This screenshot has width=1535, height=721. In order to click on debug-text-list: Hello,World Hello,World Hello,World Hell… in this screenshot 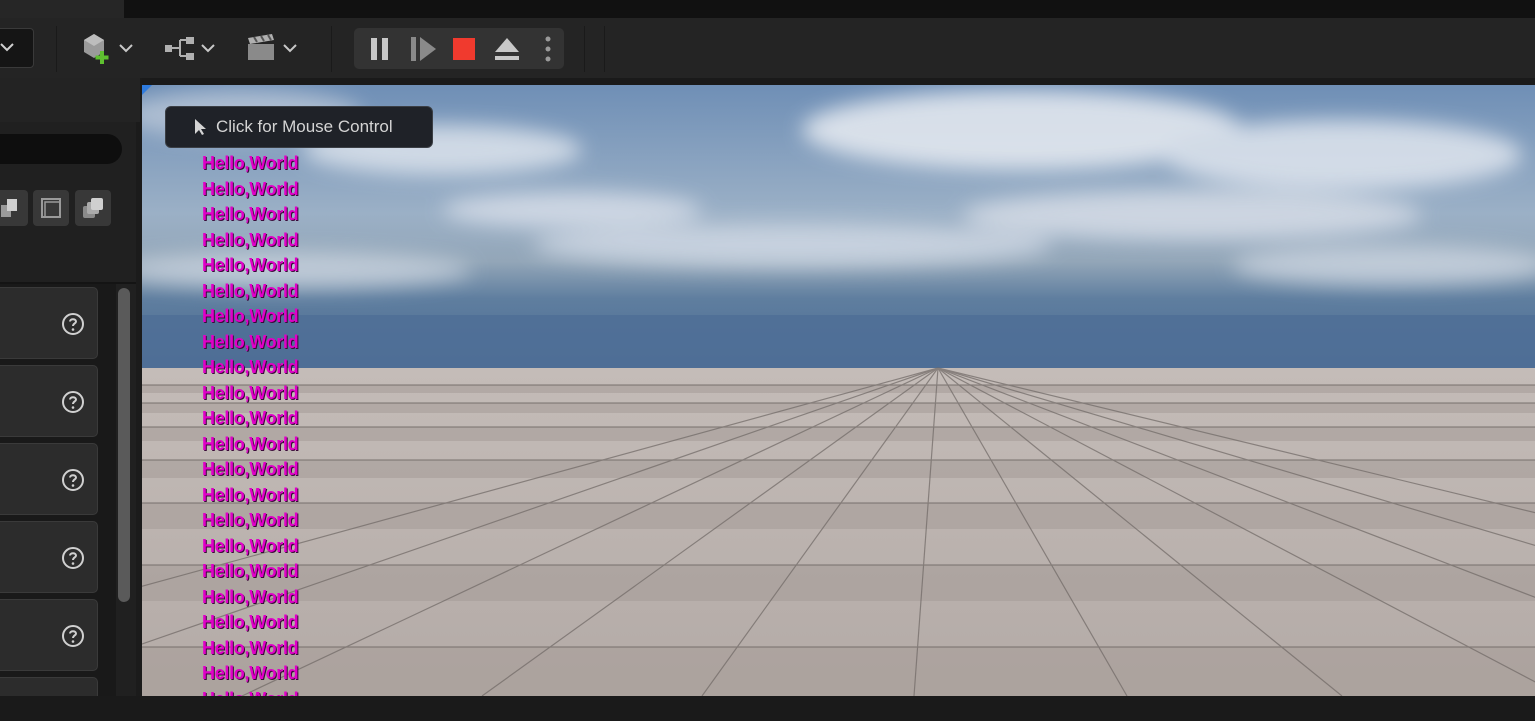, I will do `click(250, 424)`.